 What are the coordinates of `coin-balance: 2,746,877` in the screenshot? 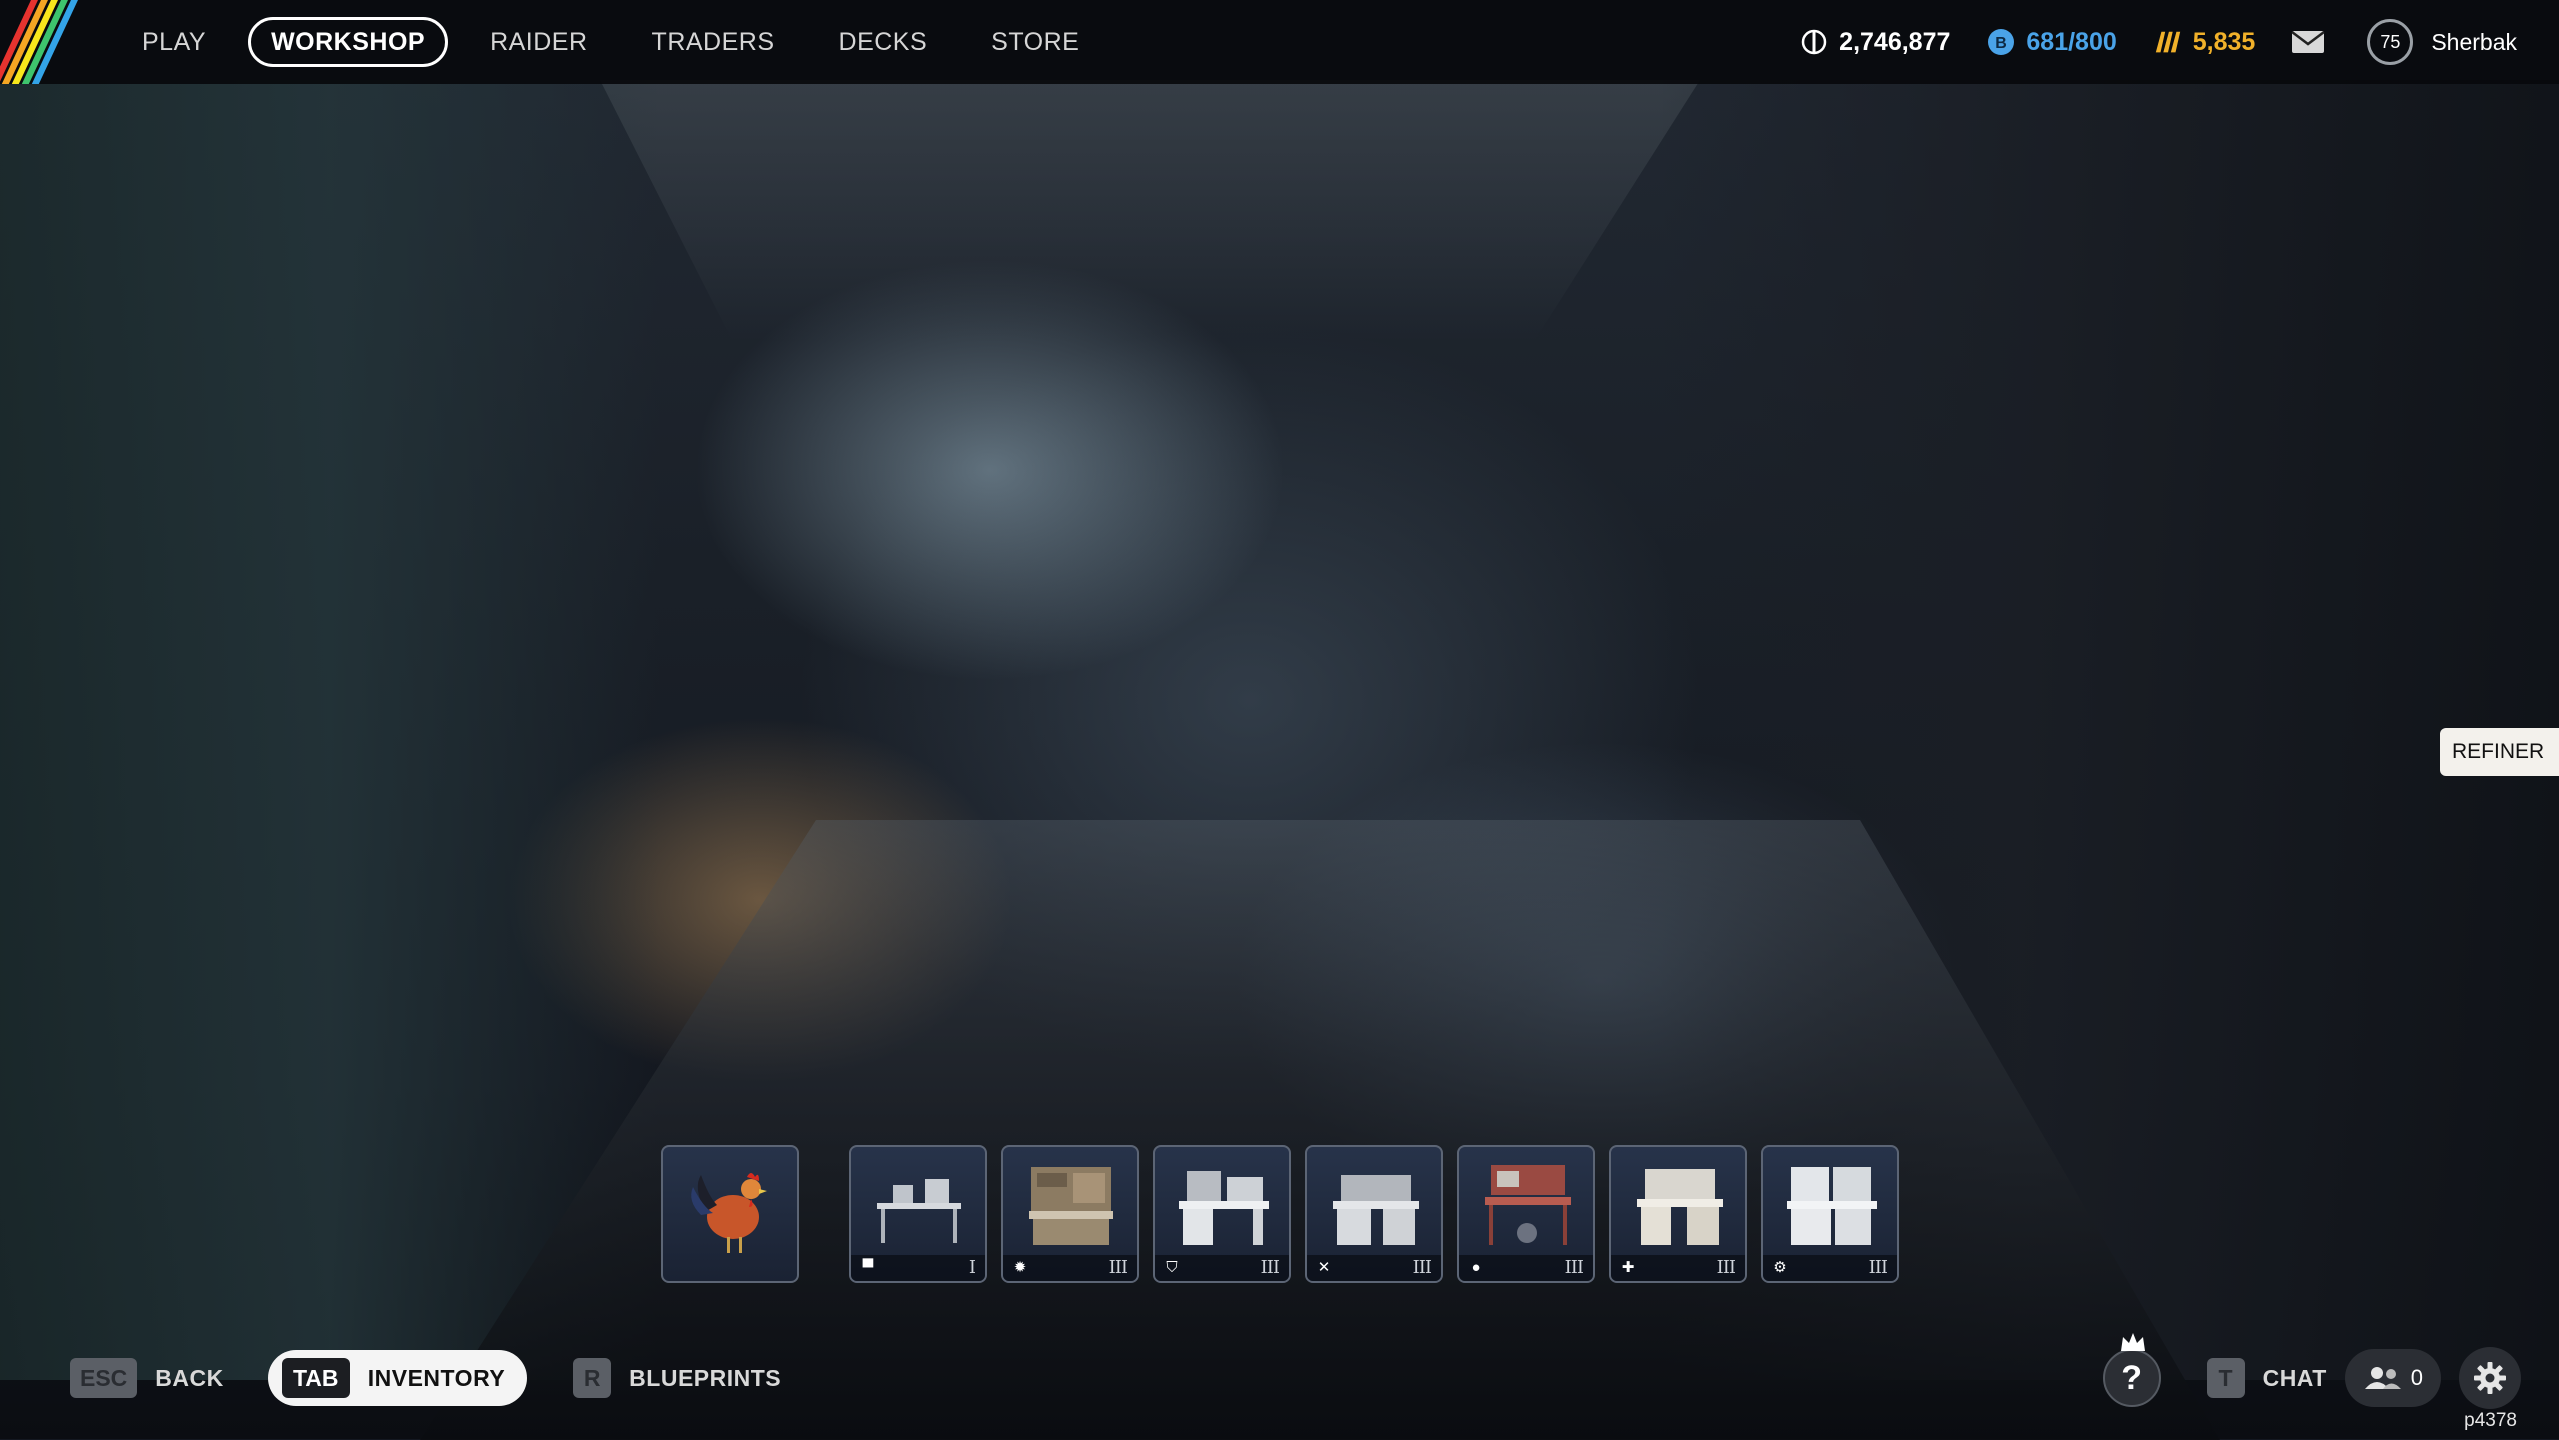 It's located at (1874, 42).